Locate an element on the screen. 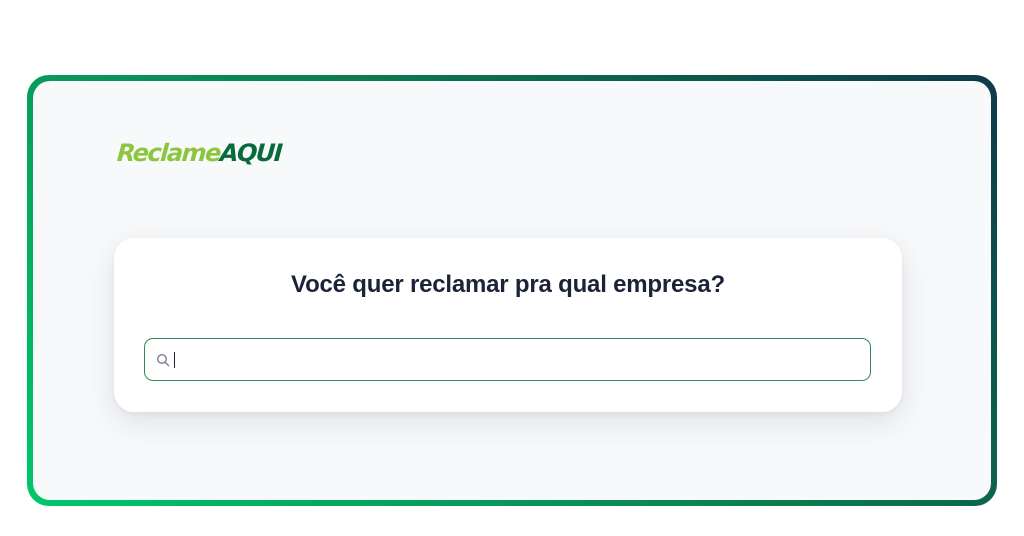 This screenshot has height=536, width=1024. text-cursor is located at coordinates (174, 360).